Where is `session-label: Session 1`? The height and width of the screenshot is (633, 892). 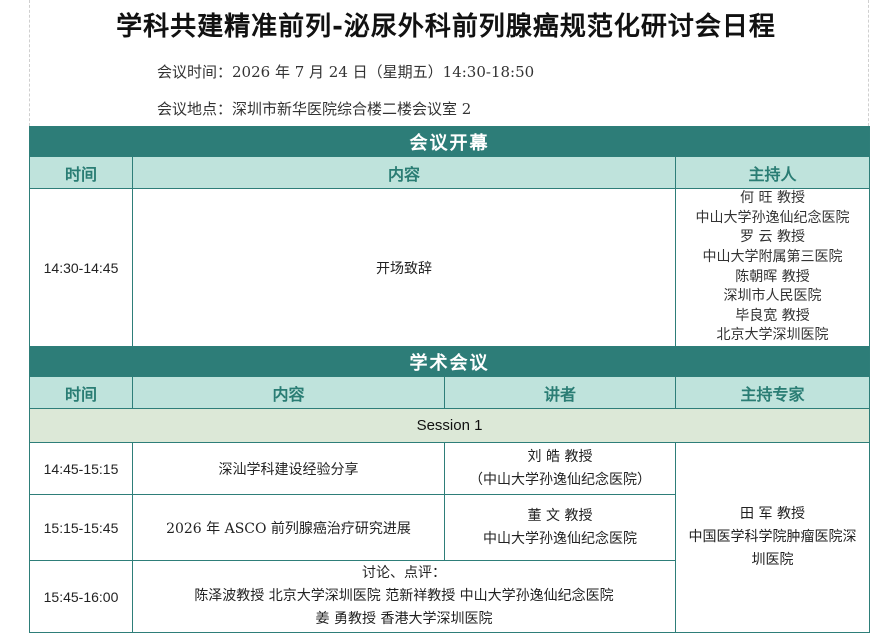
session-label: Session 1 is located at coordinates (449, 425).